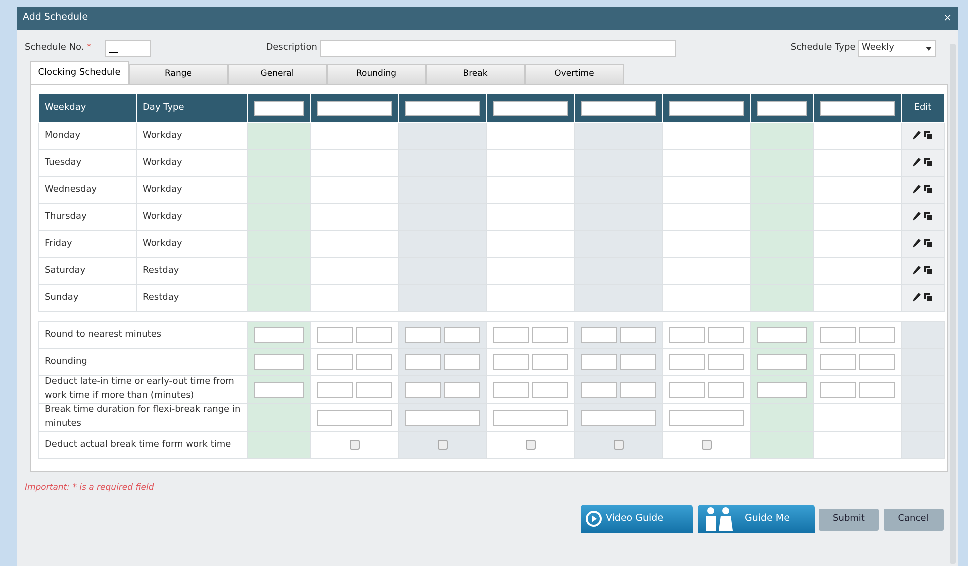  What do you see at coordinates (897, 48) in the screenshot?
I see `schedule-type-dropdown: Weekly` at bounding box center [897, 48].